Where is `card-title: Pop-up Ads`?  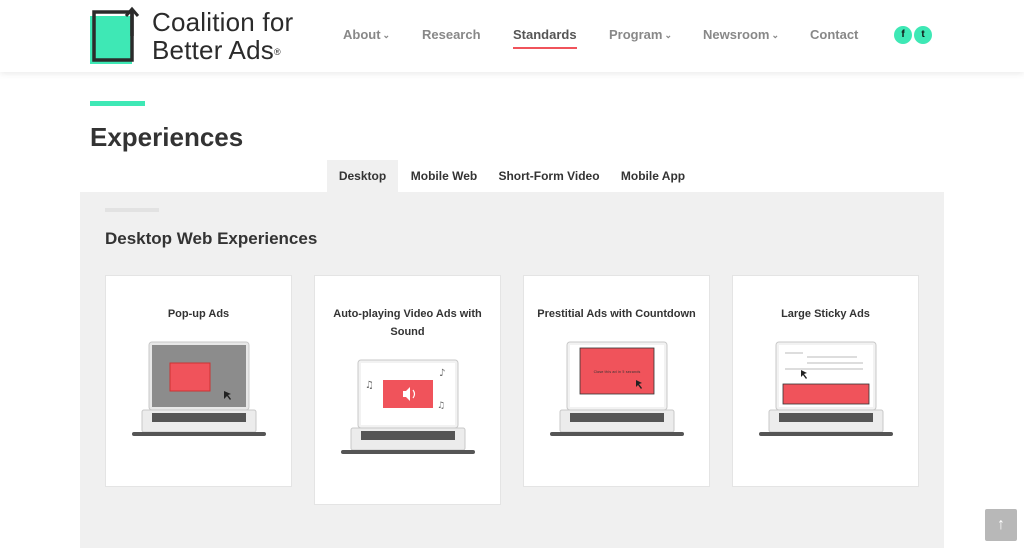 card-title: Pop-up Ads is located at coordinates (198, 314).